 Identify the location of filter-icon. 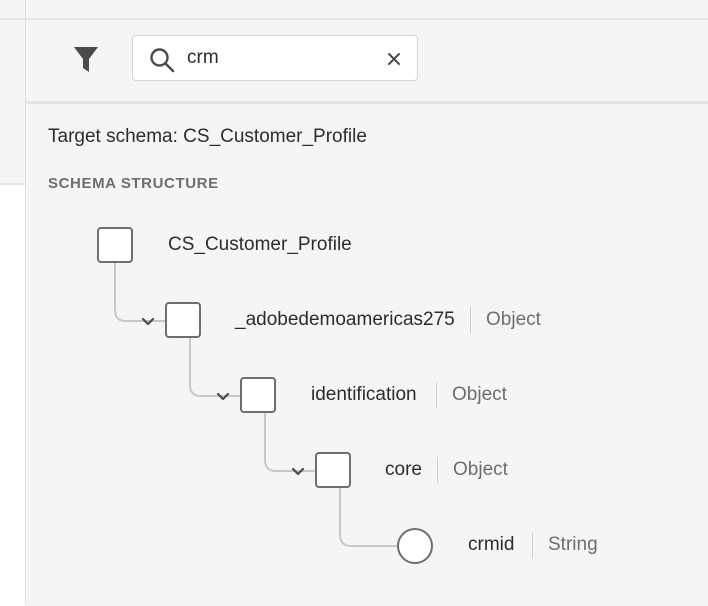
(86, 59).